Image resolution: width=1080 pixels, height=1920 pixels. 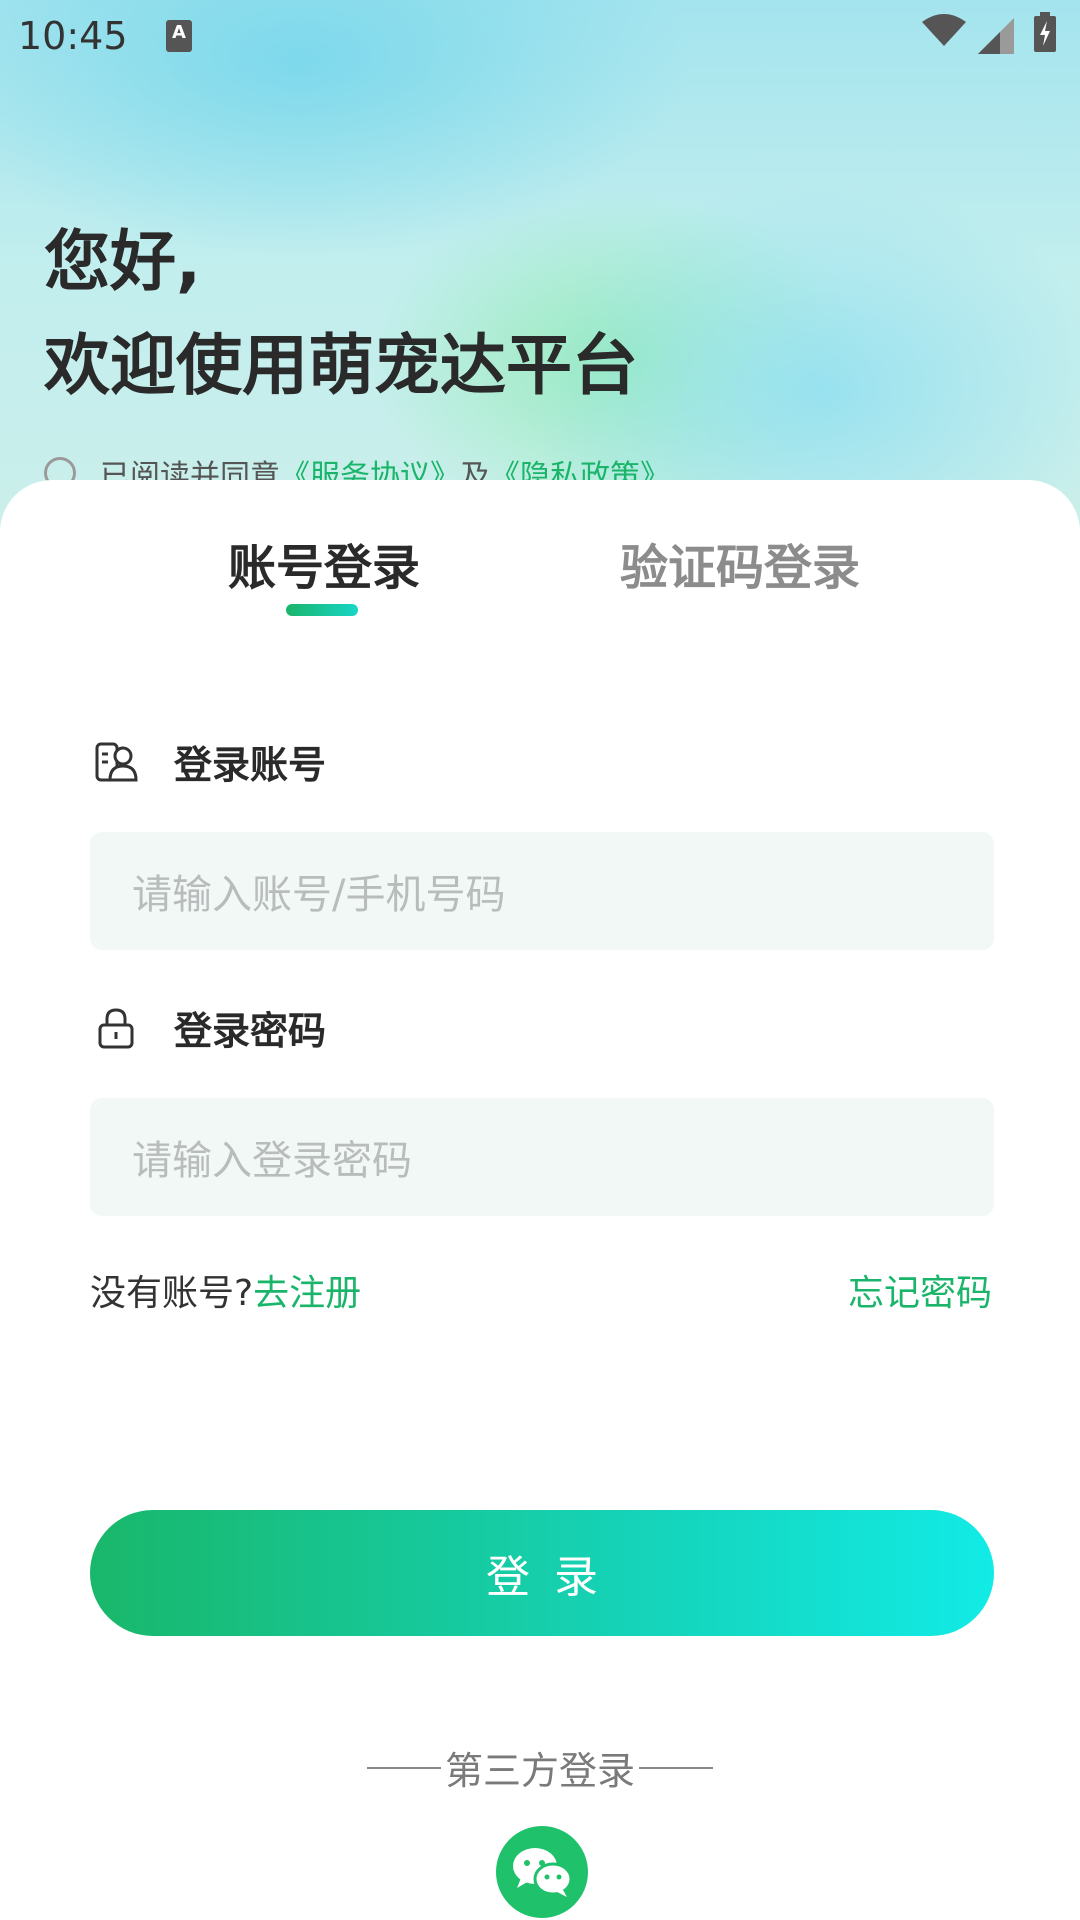 I want to click on register-row: 没有账号?去注册, so click(x=225, y=1290).